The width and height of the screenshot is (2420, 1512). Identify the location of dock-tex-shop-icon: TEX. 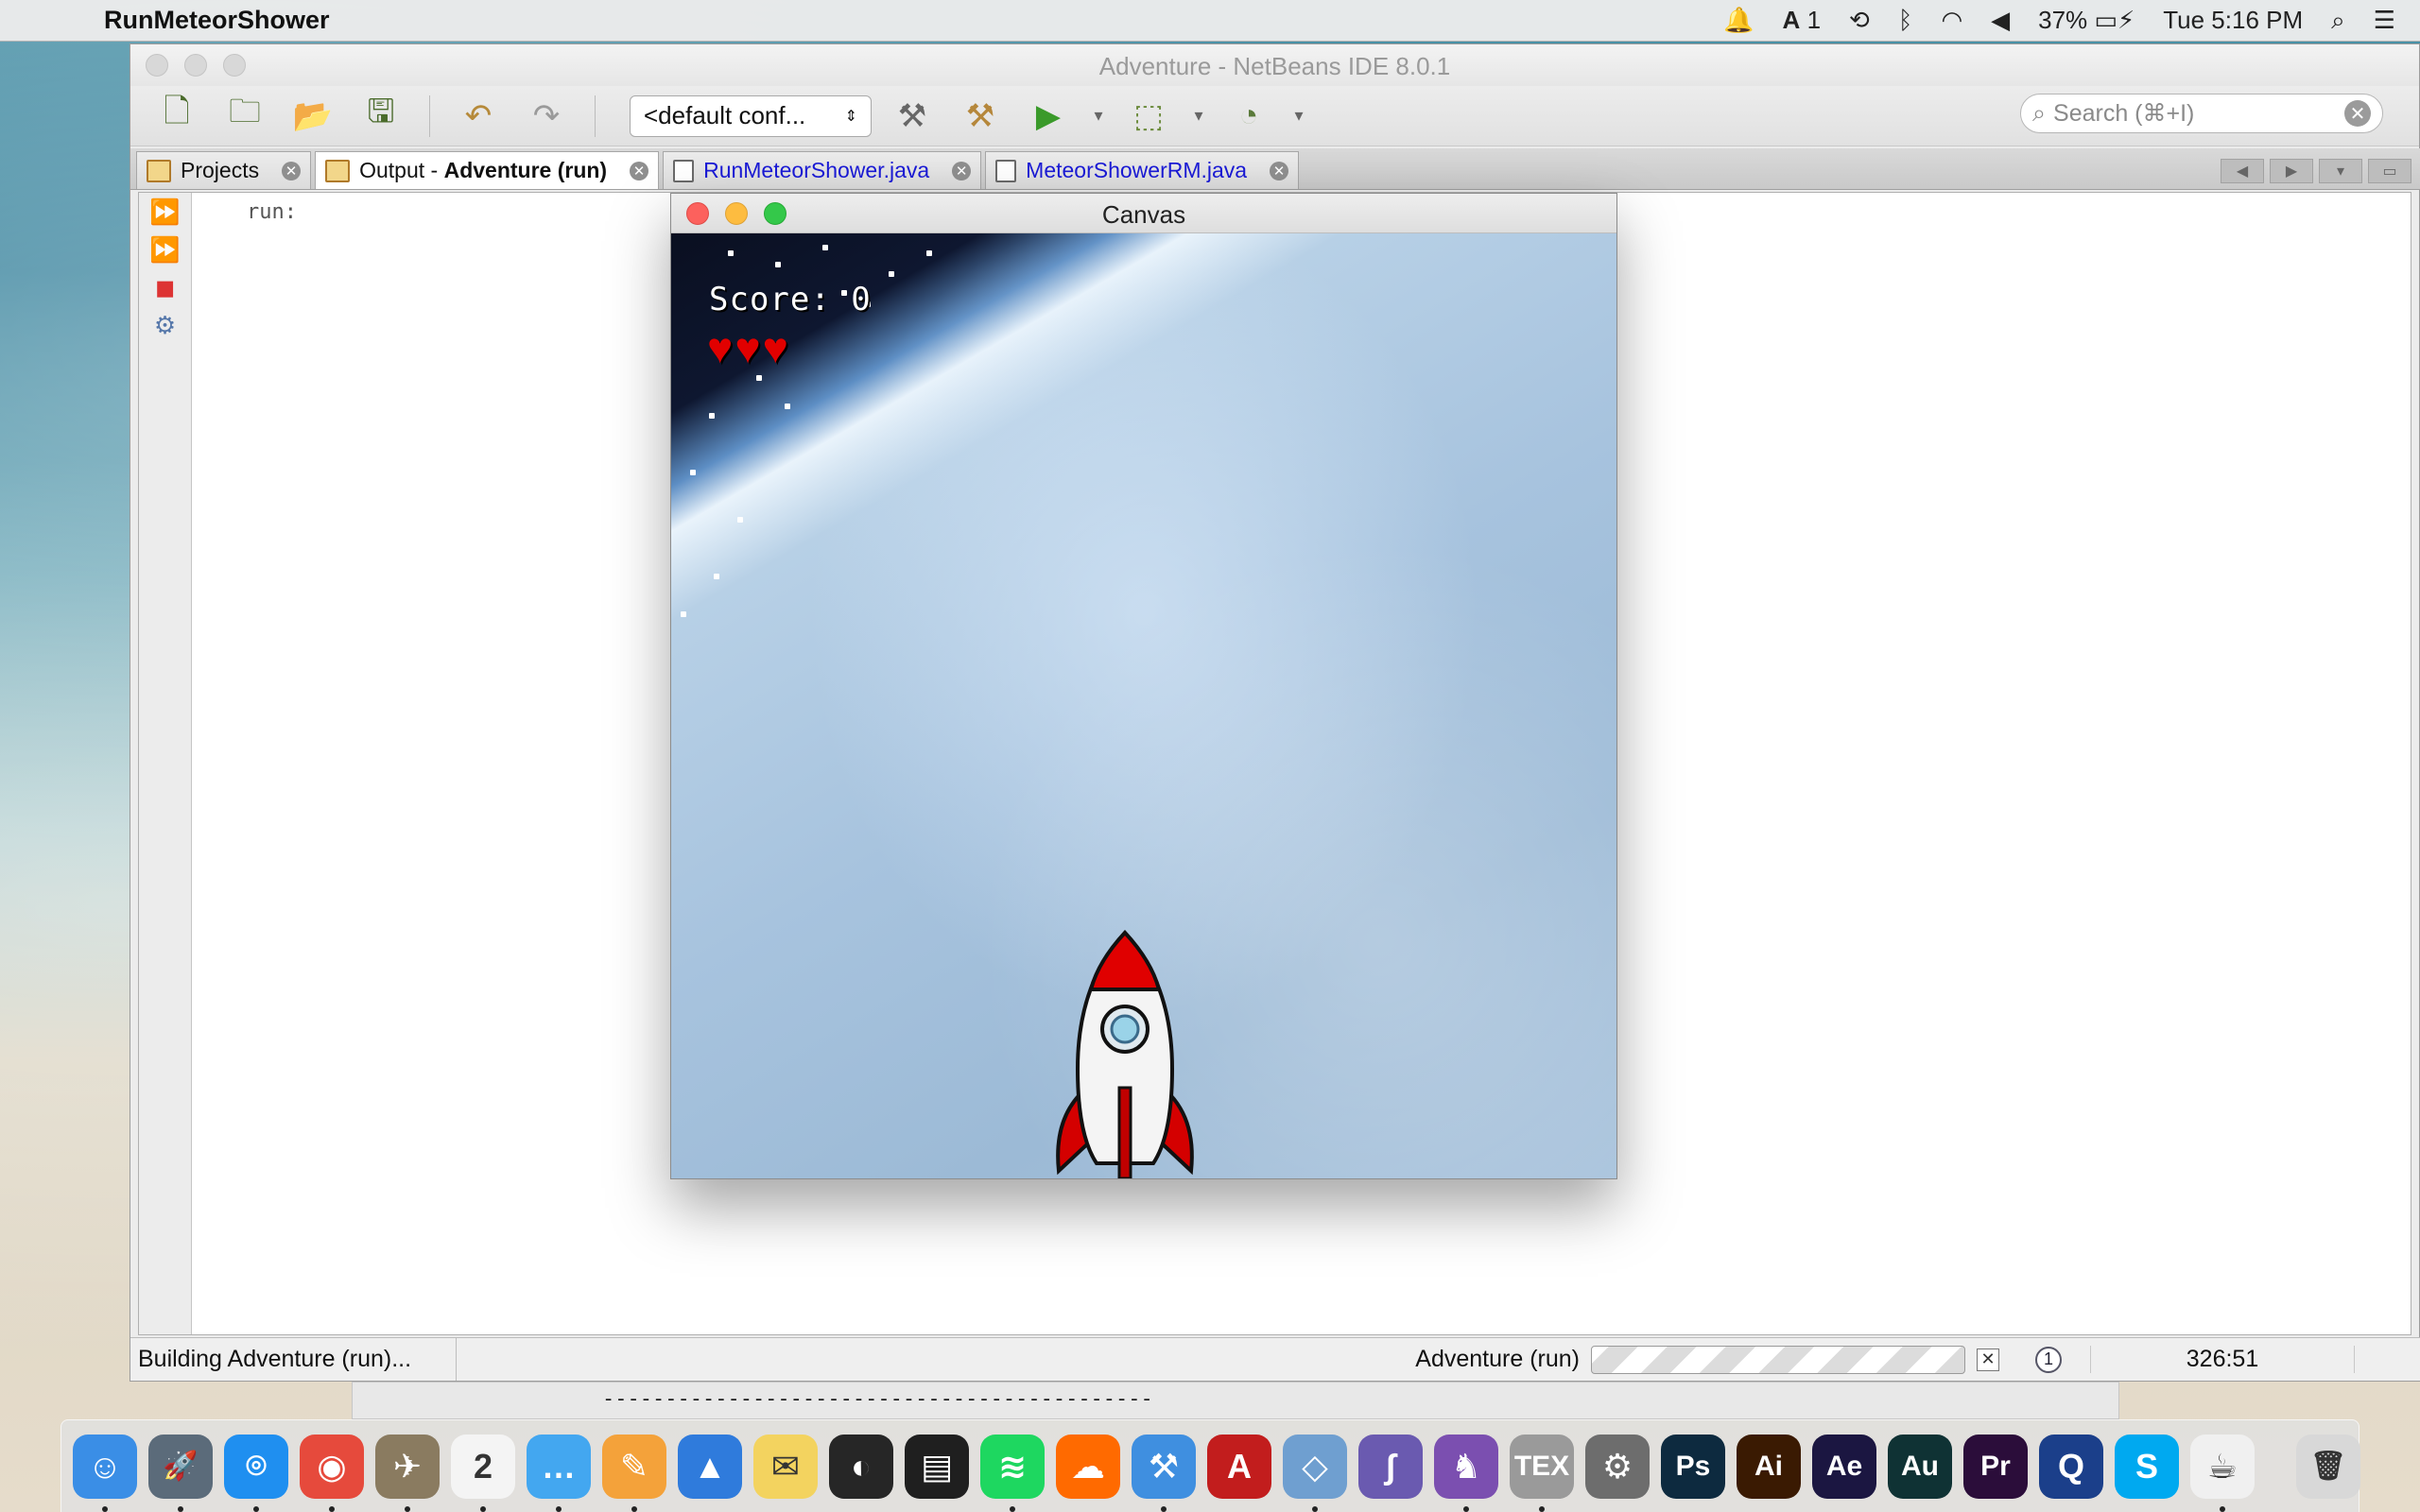
(1542, 1473).